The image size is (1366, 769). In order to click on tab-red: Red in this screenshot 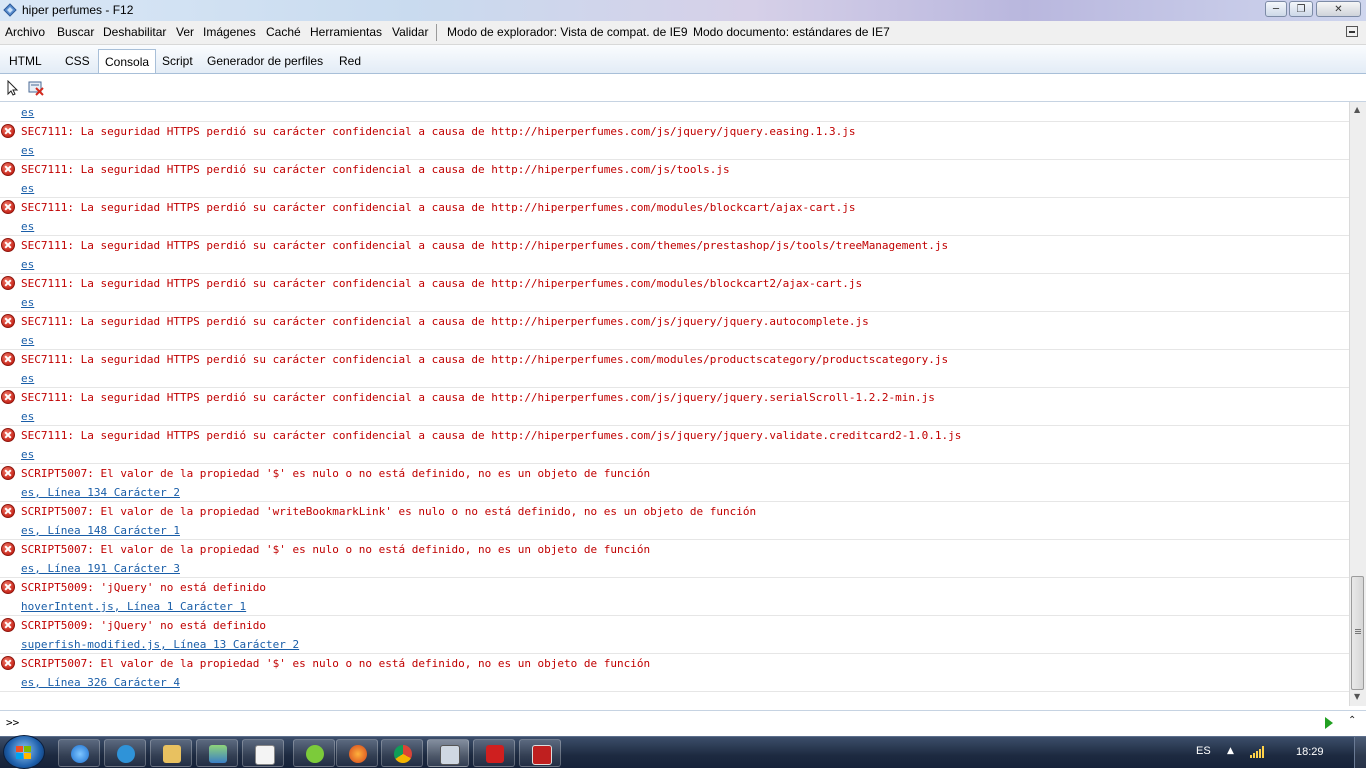, I will do `click(350, 61)`.